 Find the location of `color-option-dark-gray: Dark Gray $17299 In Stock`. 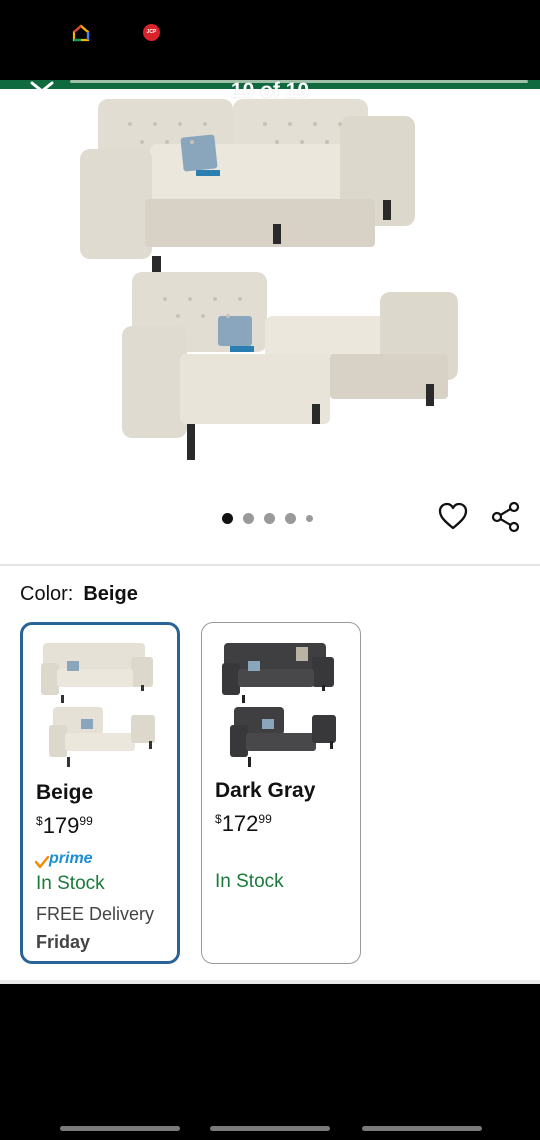

color-option-dark-gray: Dark Gray $17299 In Stock is located at coordinates (281, 793).